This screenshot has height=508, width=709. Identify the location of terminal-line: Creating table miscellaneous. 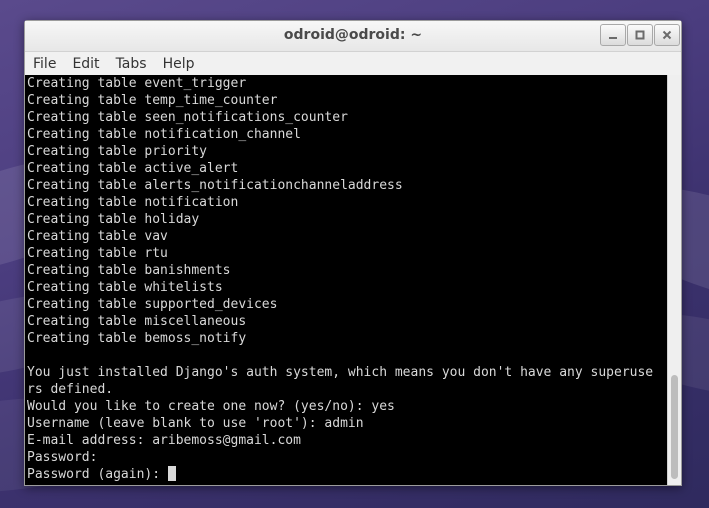
(137, 321).